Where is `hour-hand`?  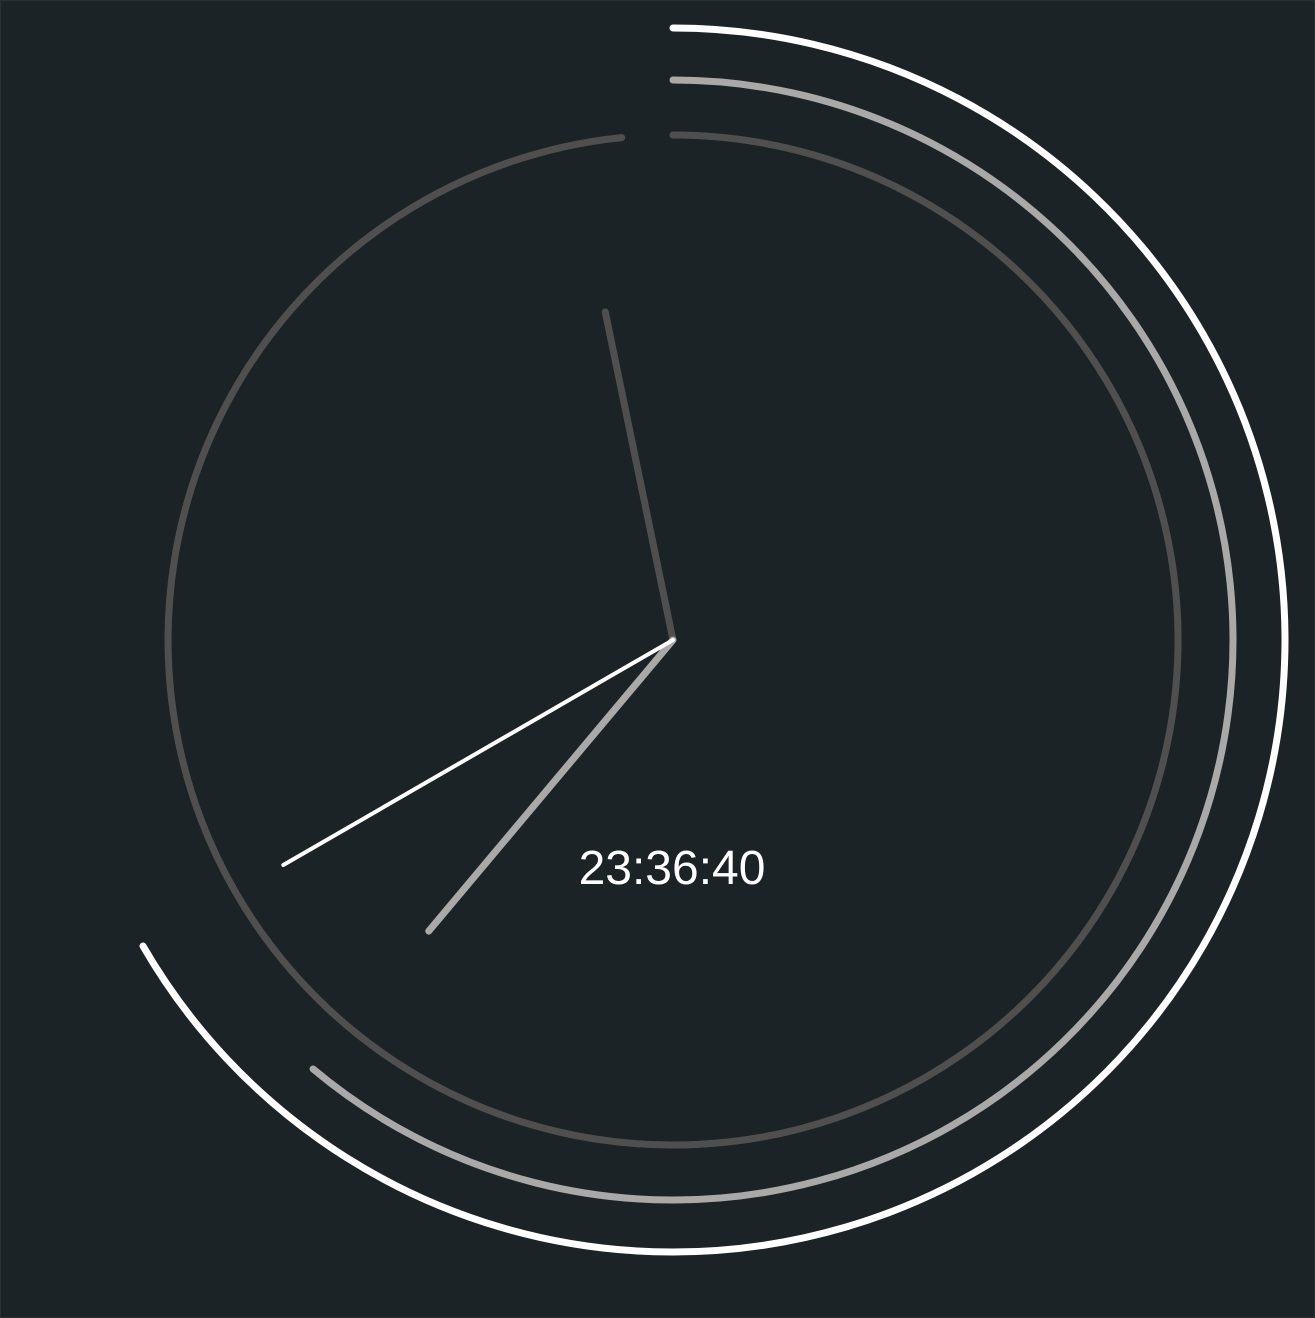 hour-hand is located at coordinates (639, 476).